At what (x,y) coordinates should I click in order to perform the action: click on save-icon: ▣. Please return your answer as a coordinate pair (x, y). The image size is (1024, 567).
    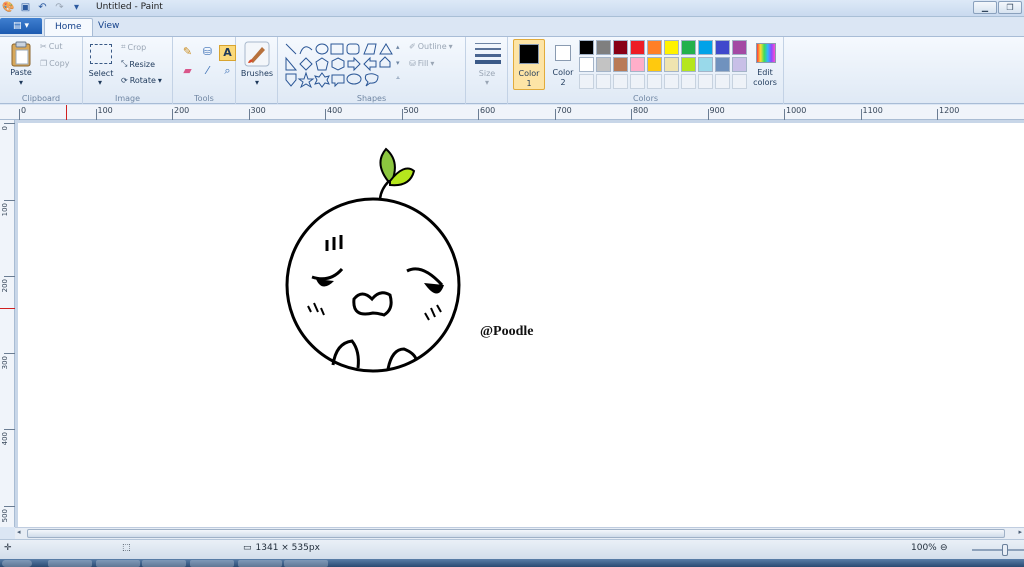
    Looking at the image, I should click on (25, 7).